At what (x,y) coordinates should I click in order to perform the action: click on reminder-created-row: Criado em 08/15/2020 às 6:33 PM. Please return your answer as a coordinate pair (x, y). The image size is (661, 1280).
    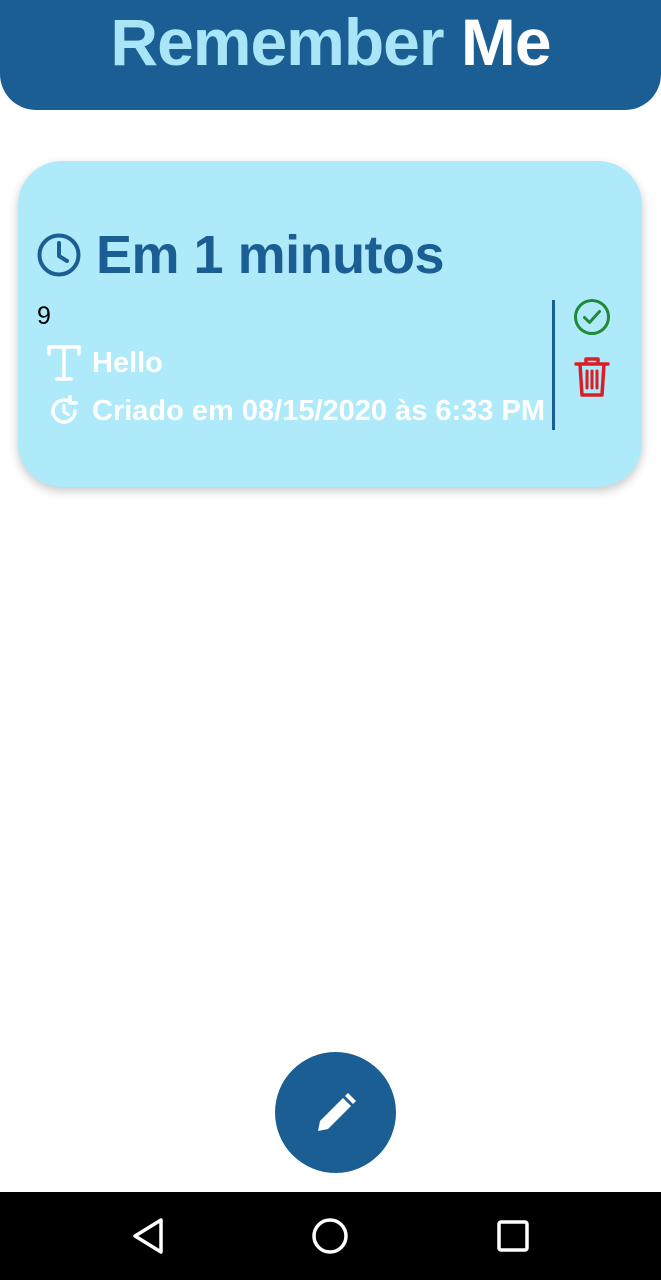
    Looking at the image, I should click on (295, 411).